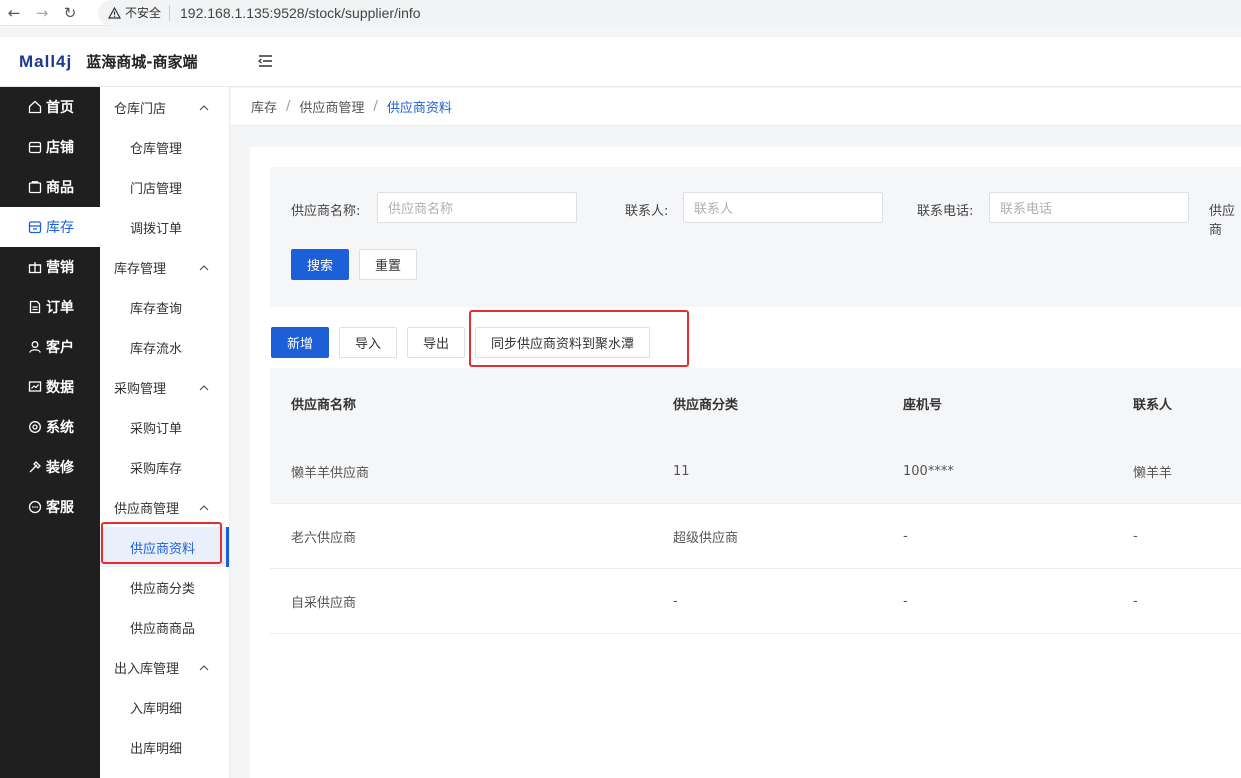 This screenshot has width=1241, height=778. I want to click on nav-item-purchase-stock: 采购库存, so click(164, 467).